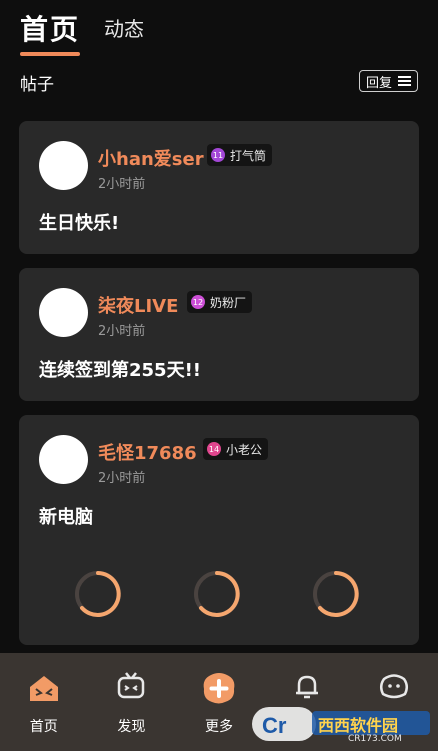  What do you see at coordinates (404, 81) in the screenshot?
I see `menu-icon` at bounding box center [404, 81].